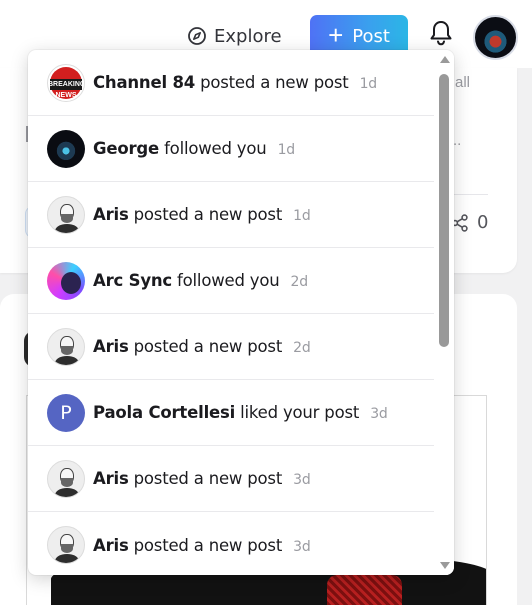  What do you see at coordinates (444, 210) in the screenshot?
I see `scrollbar-thumb` at bounding box center [444, 210].